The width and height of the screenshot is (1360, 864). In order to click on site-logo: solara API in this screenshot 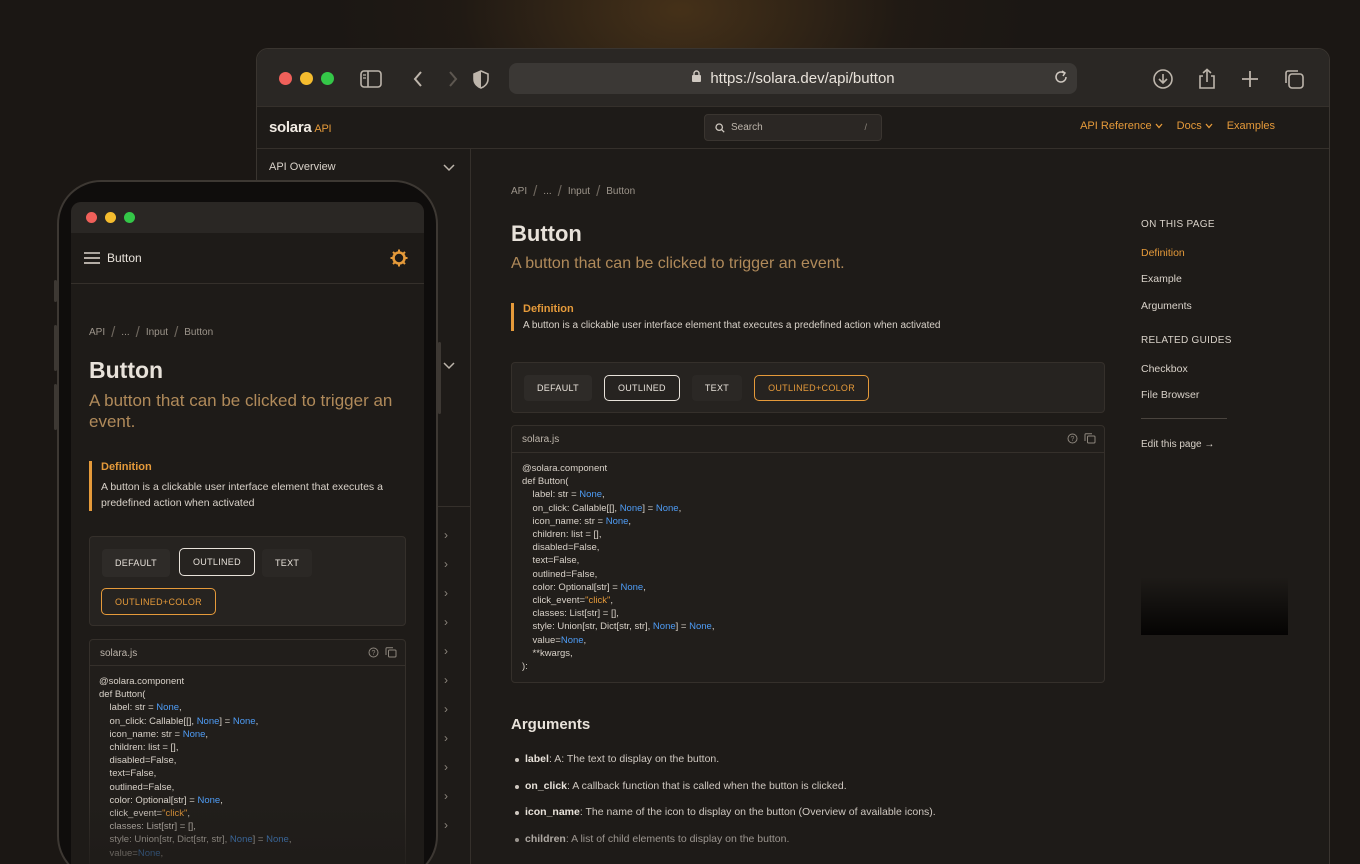, I will do `click(300, 127)`.